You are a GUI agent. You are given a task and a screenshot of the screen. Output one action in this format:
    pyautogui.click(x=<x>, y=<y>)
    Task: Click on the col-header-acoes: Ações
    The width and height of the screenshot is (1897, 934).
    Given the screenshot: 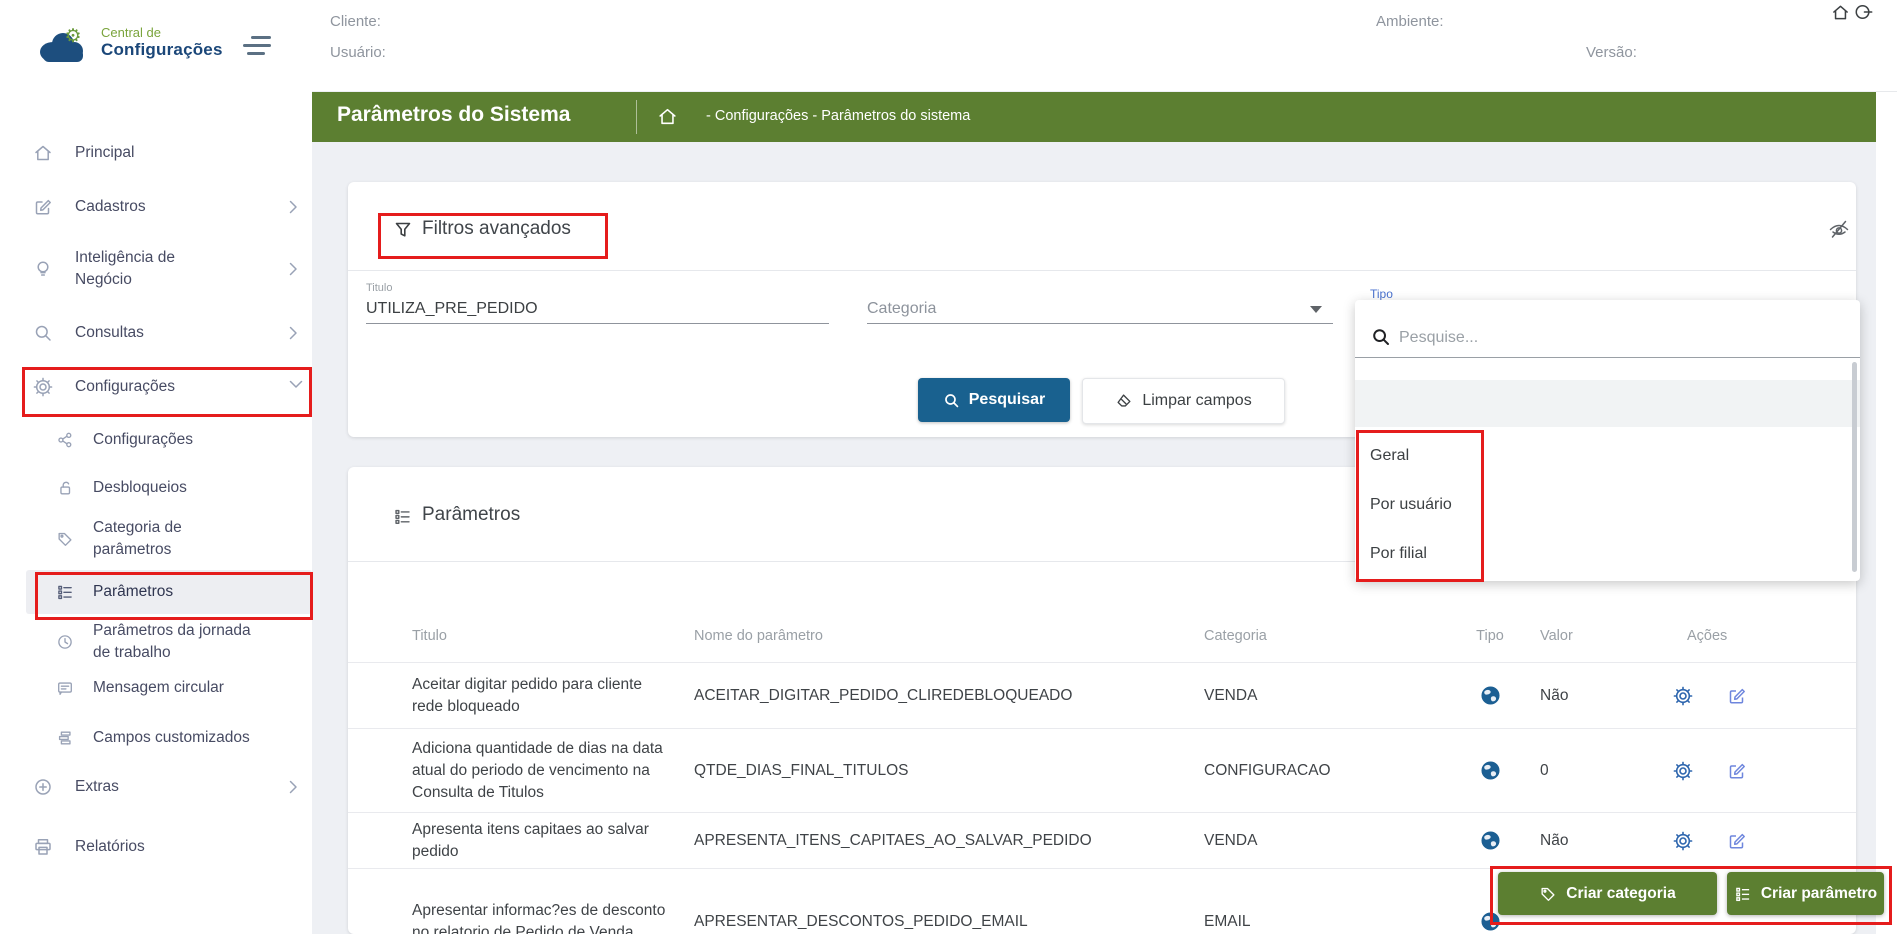 What is the action you would take?
    pyautogui.click(x=1707, y=636)
    